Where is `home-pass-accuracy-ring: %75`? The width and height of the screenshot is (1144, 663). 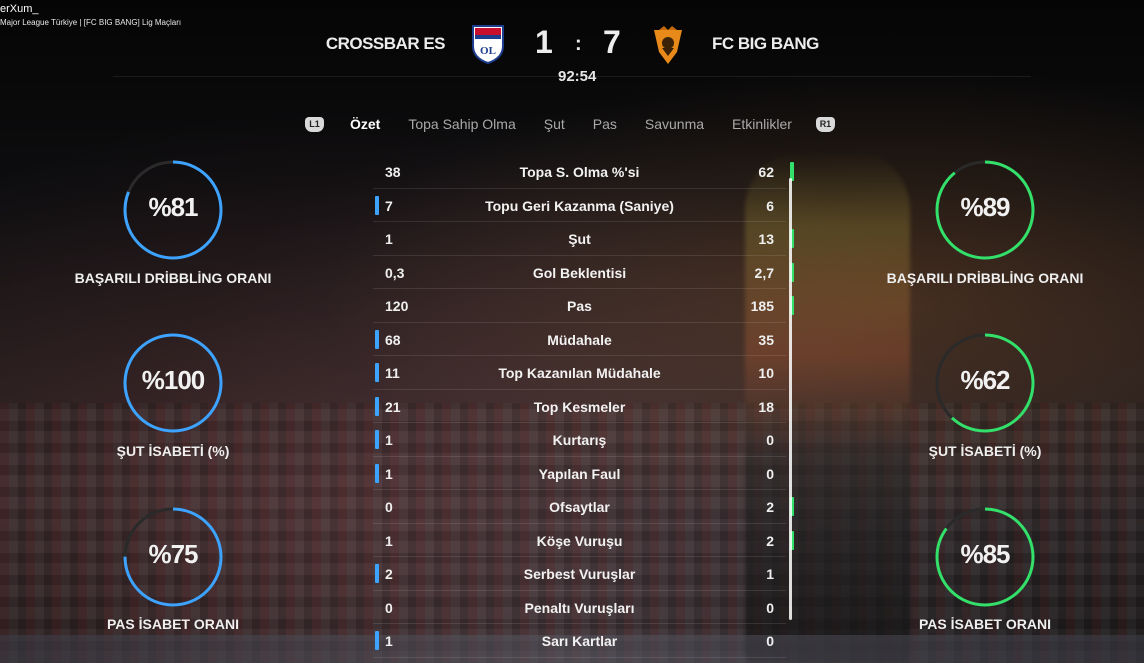 home-pass-accuracy-ring: %75 is located at coordinates (173, 557).